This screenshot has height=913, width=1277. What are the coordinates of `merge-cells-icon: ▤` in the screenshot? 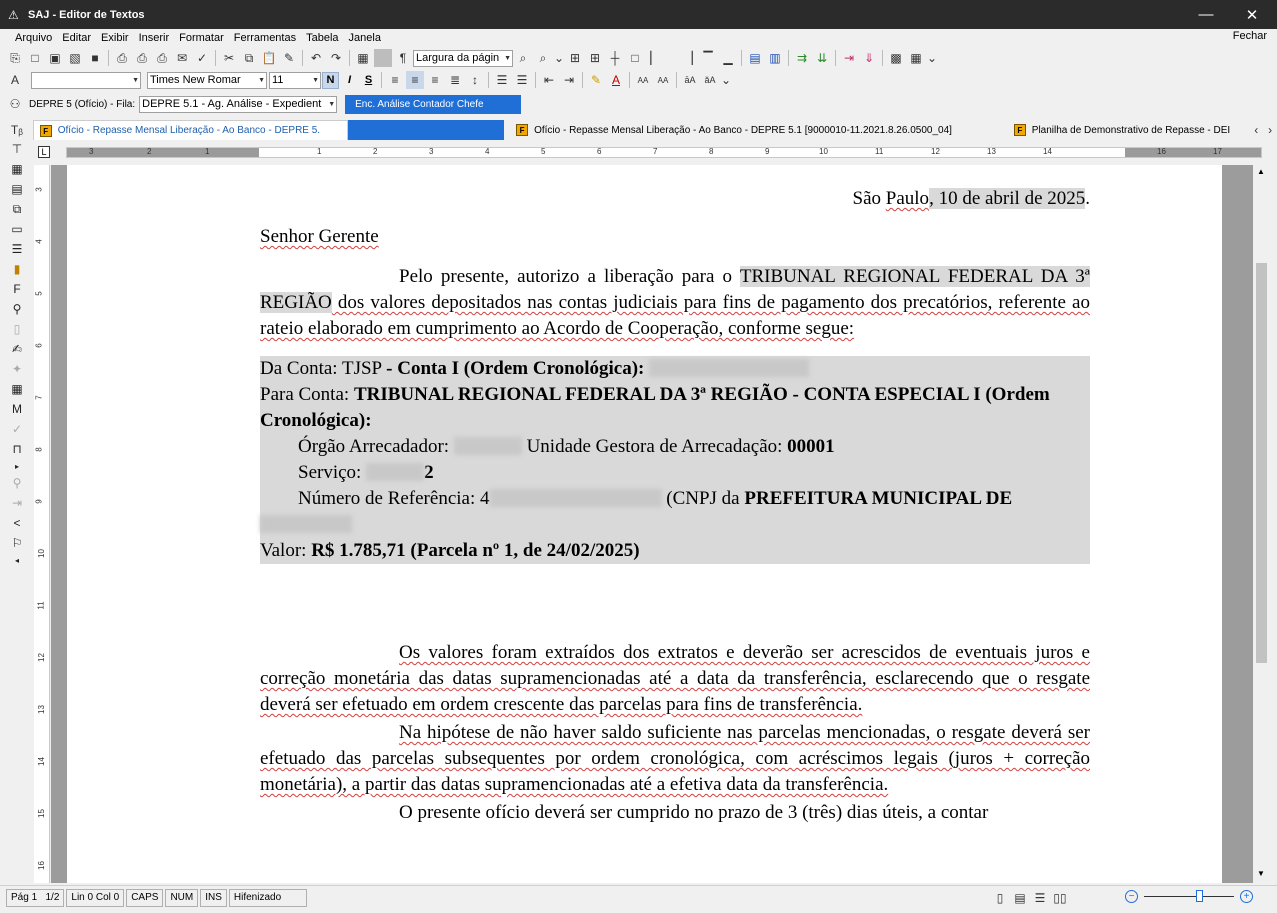 It's located at (755, 58).